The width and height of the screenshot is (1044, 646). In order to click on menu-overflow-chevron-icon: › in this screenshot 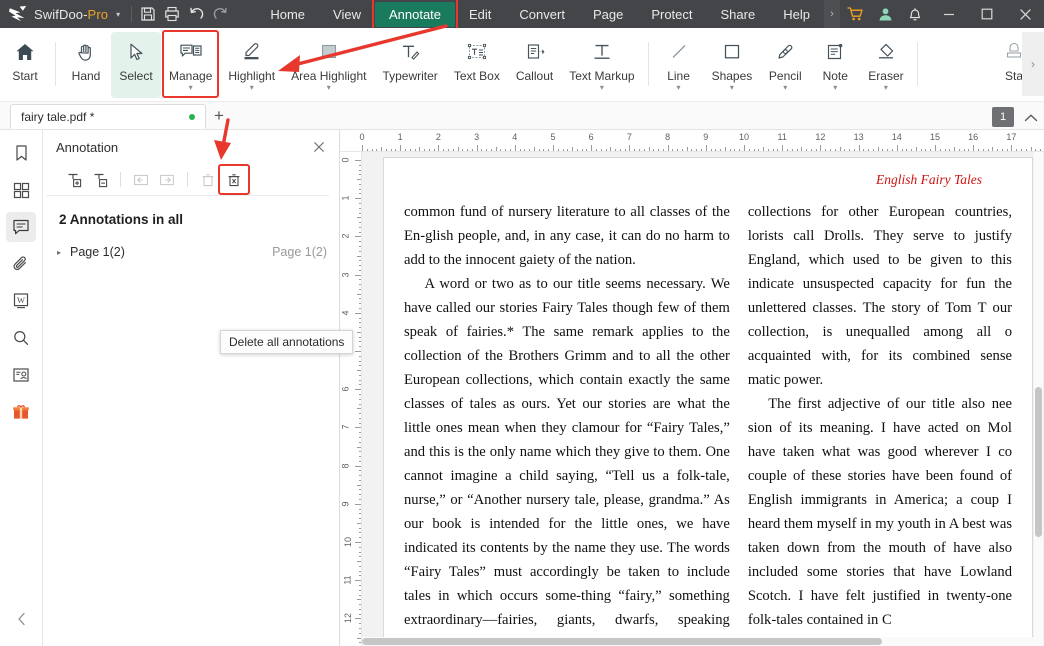, I will do `click(832, 14)`.